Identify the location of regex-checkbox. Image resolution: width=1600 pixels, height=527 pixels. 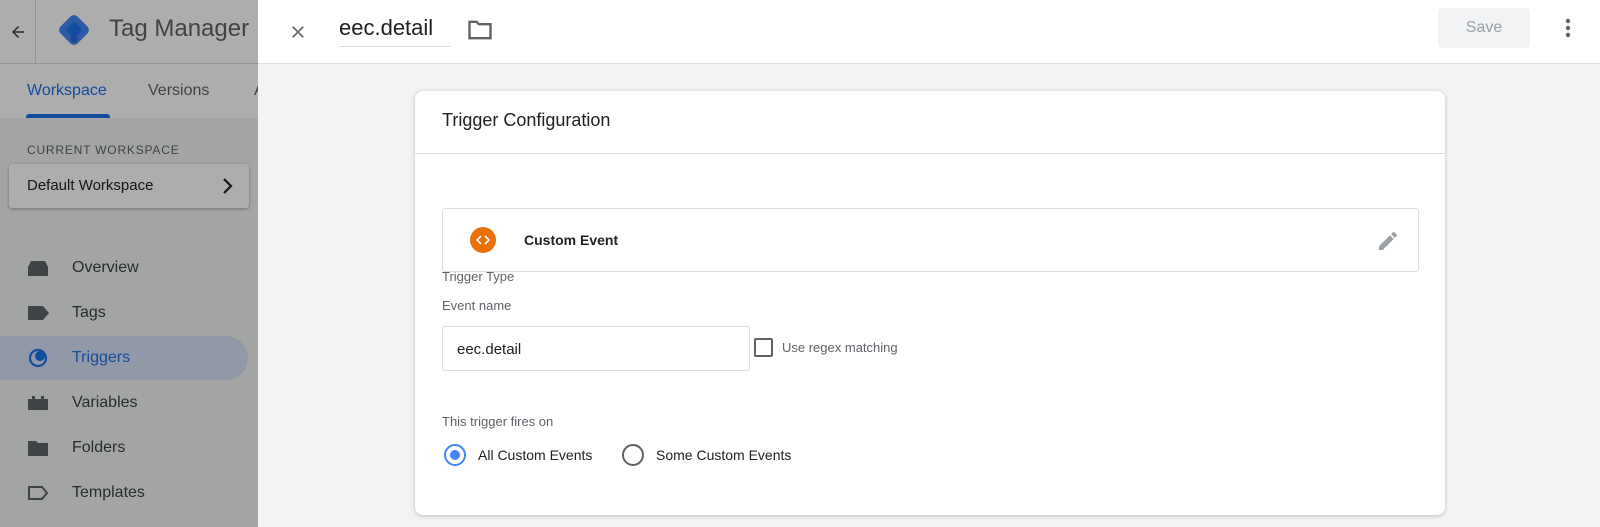
(763, 347).